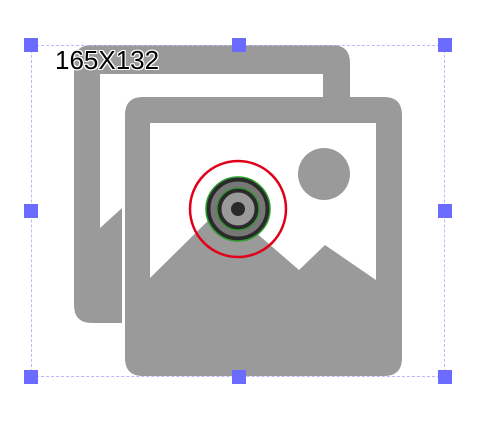 The width and height of the screenshot is (477, 428). I want to click on resize-handle-top-right, so click(445, 45).